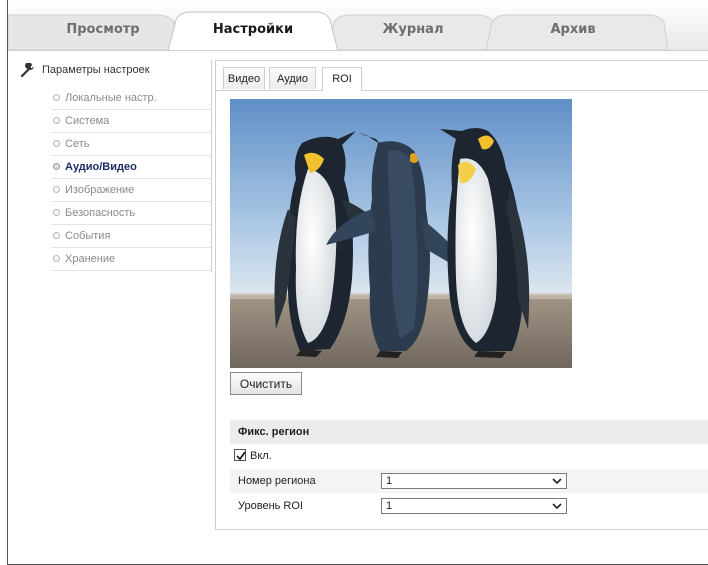 The width and height of the screenshot is (708, 565). Describe the element at coordinates (131, 259) in the screenshot. I see `sidebar-item-storage: Хранение` at that location.